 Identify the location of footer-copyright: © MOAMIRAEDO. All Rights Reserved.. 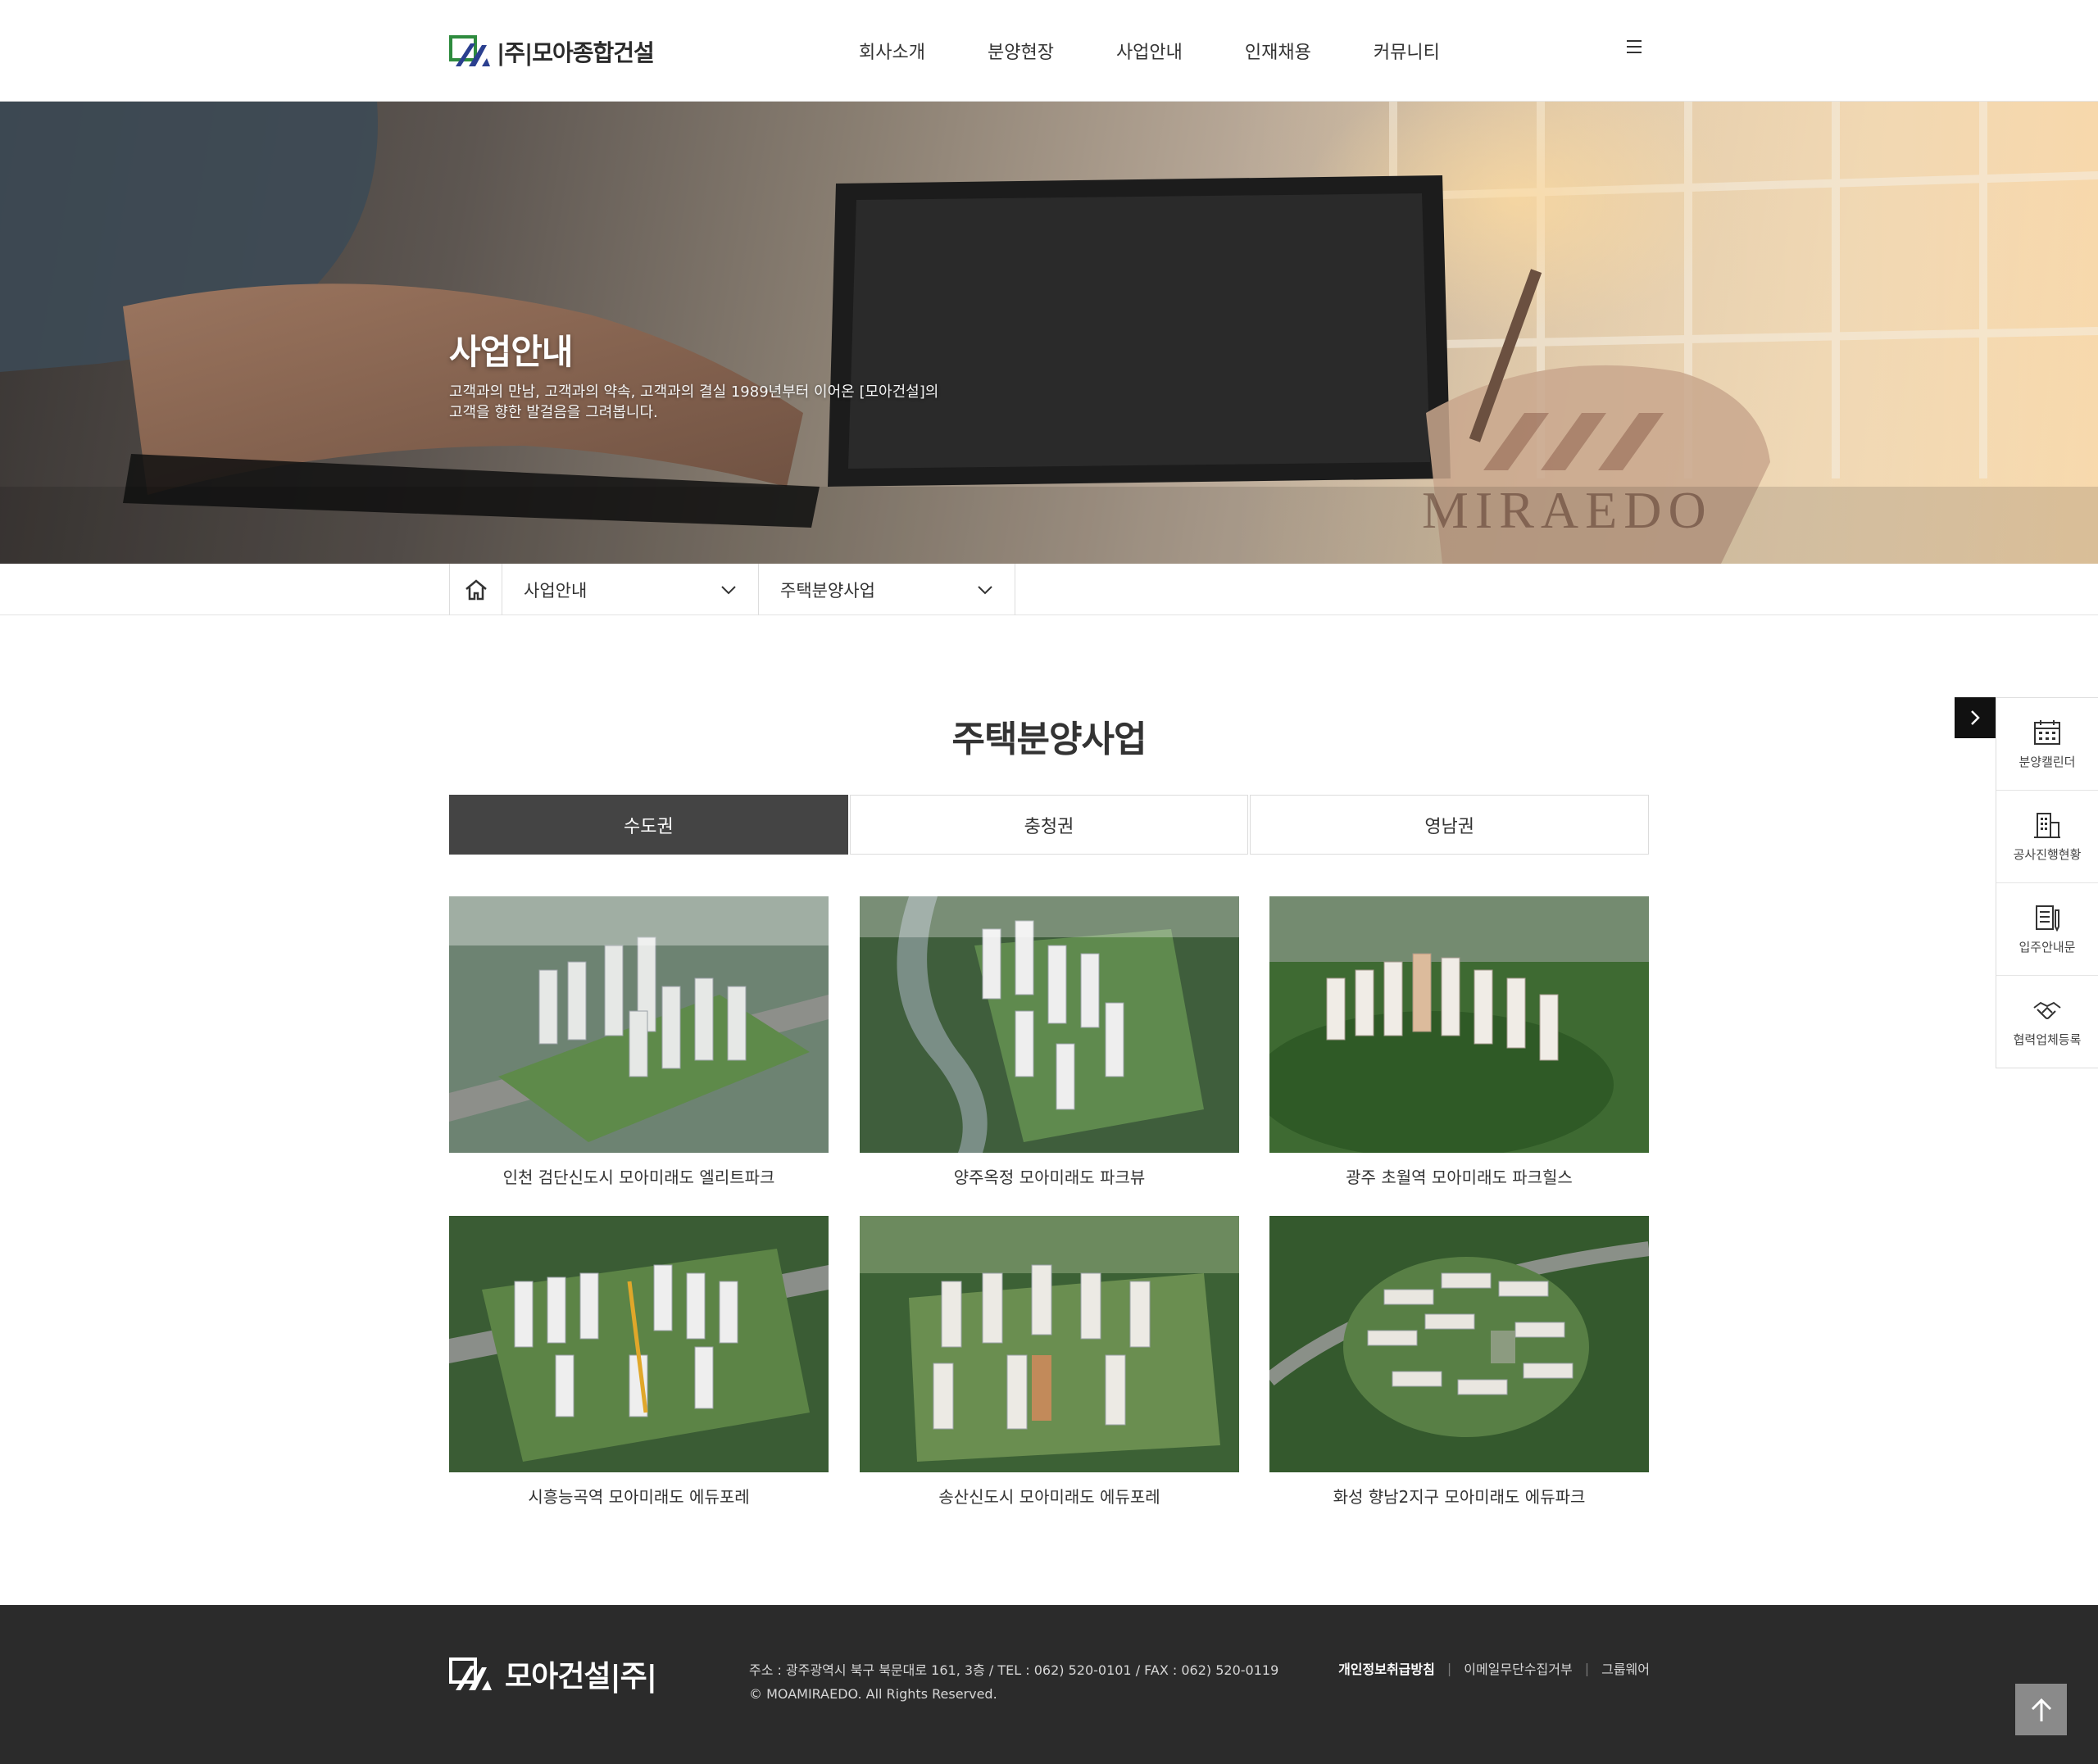
(873, 1694).